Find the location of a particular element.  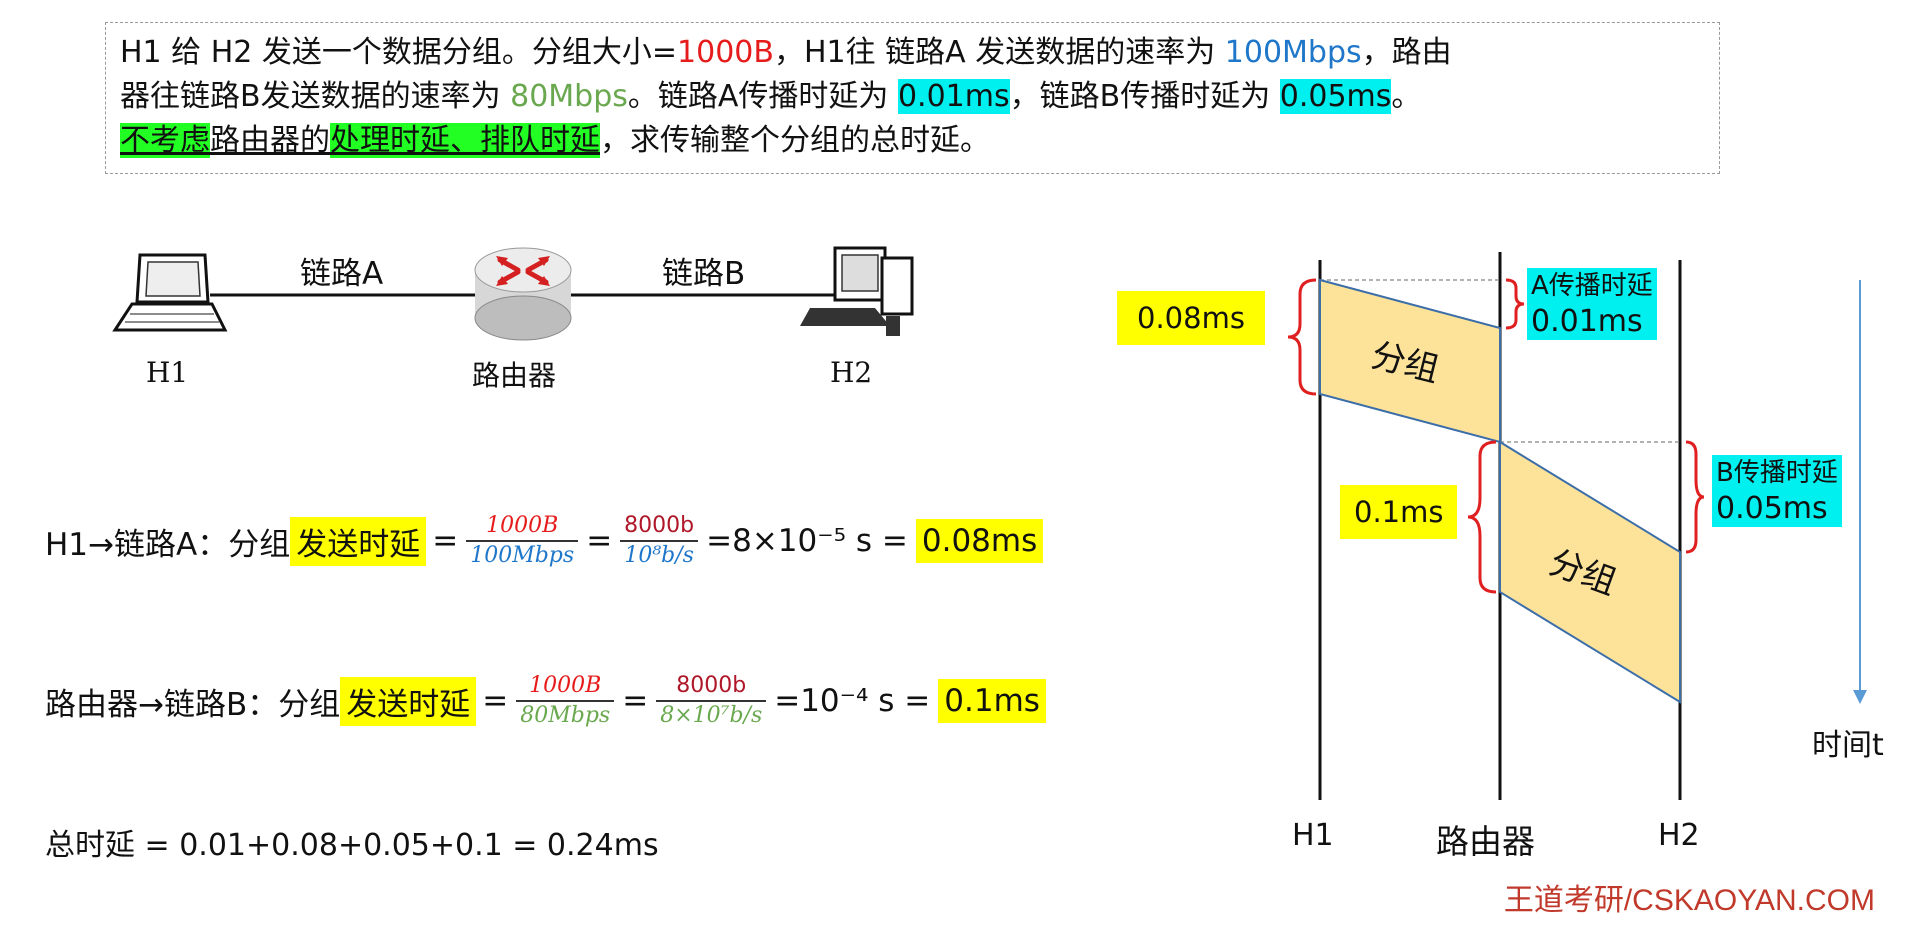

fraction-denominator: 8×10⁷b/s is located at coordinates (711, 715).